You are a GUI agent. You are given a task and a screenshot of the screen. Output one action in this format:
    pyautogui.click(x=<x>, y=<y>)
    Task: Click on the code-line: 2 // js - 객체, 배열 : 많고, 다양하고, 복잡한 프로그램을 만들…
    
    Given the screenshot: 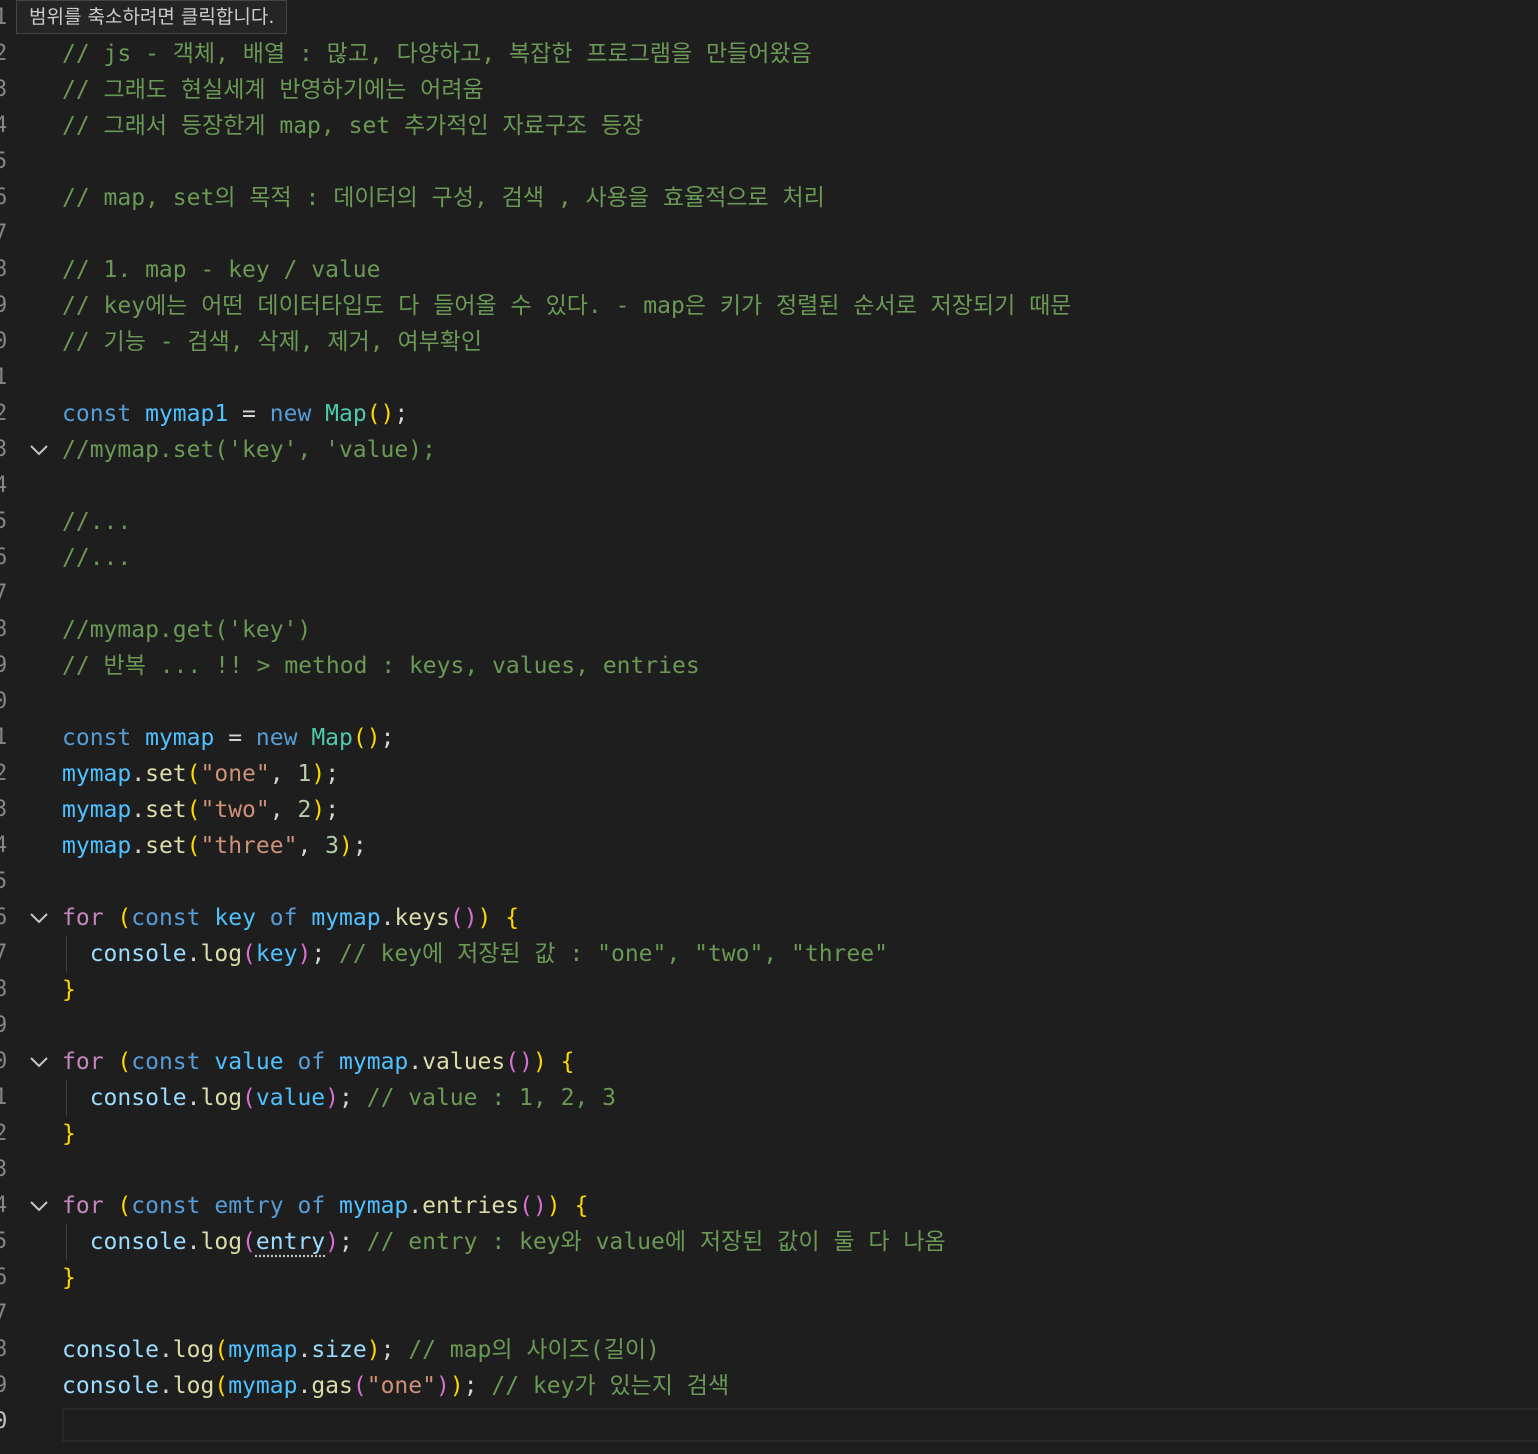 What is the action you would take?
    pyautogui.click(x=769, y=54)
    